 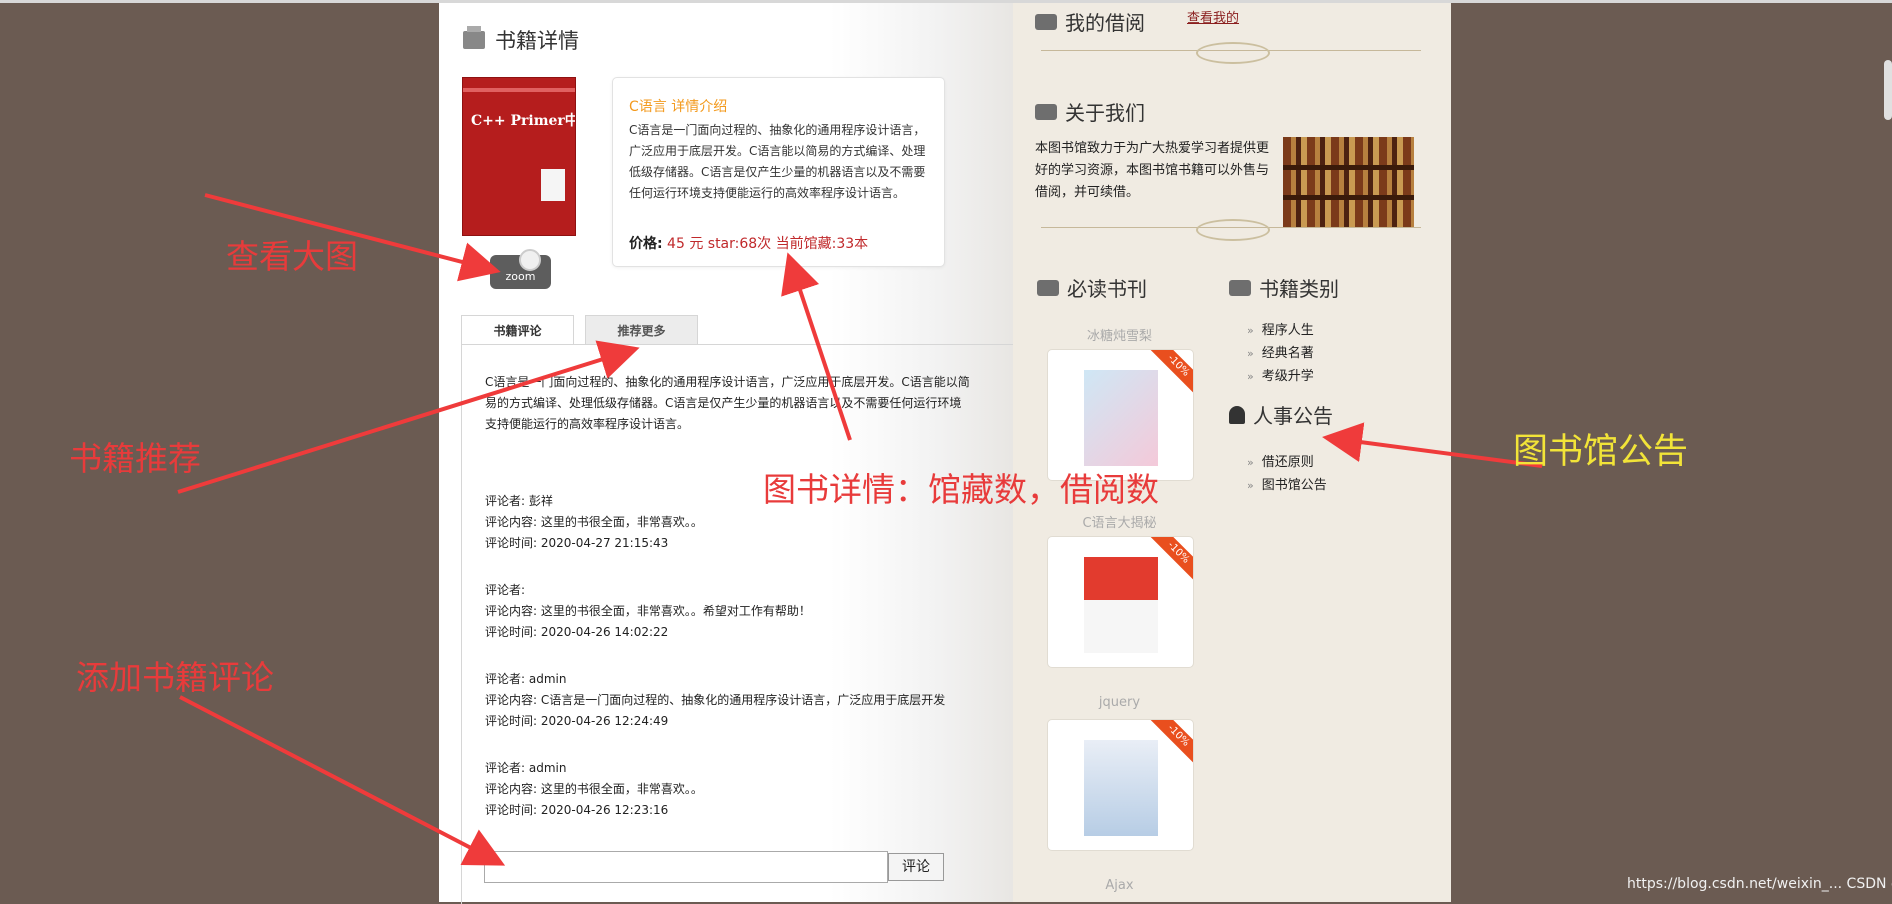 What do you see at coordinates (175, 677) in the screenshot?
I see `annotation-comment: 添加书籍评论` at bounding box center [175, 677].